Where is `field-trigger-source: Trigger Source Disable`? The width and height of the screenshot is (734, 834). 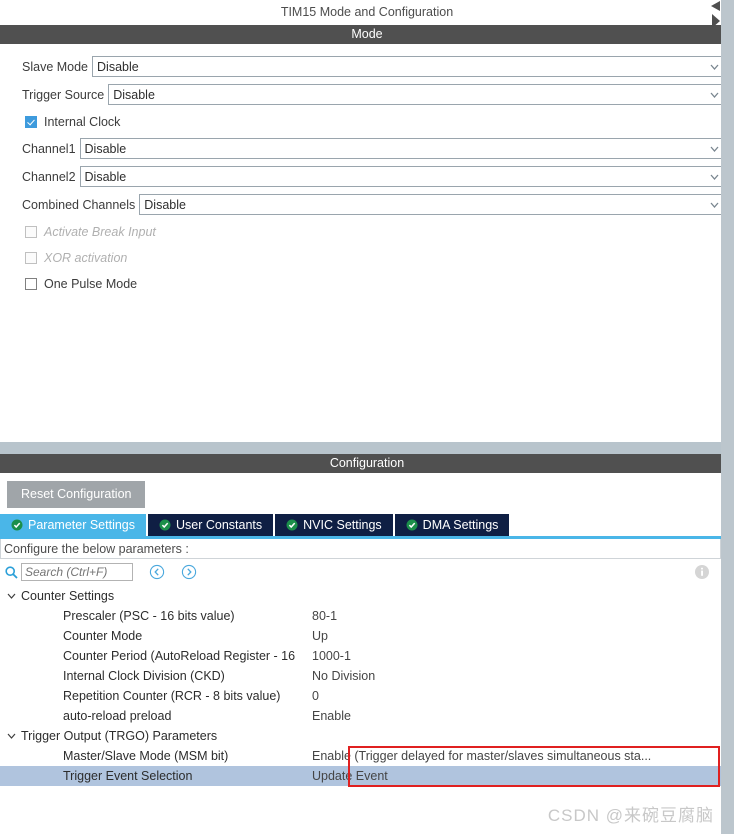 field-trigger-source: Trigger Source Disable is located at coordinates (367, 94).